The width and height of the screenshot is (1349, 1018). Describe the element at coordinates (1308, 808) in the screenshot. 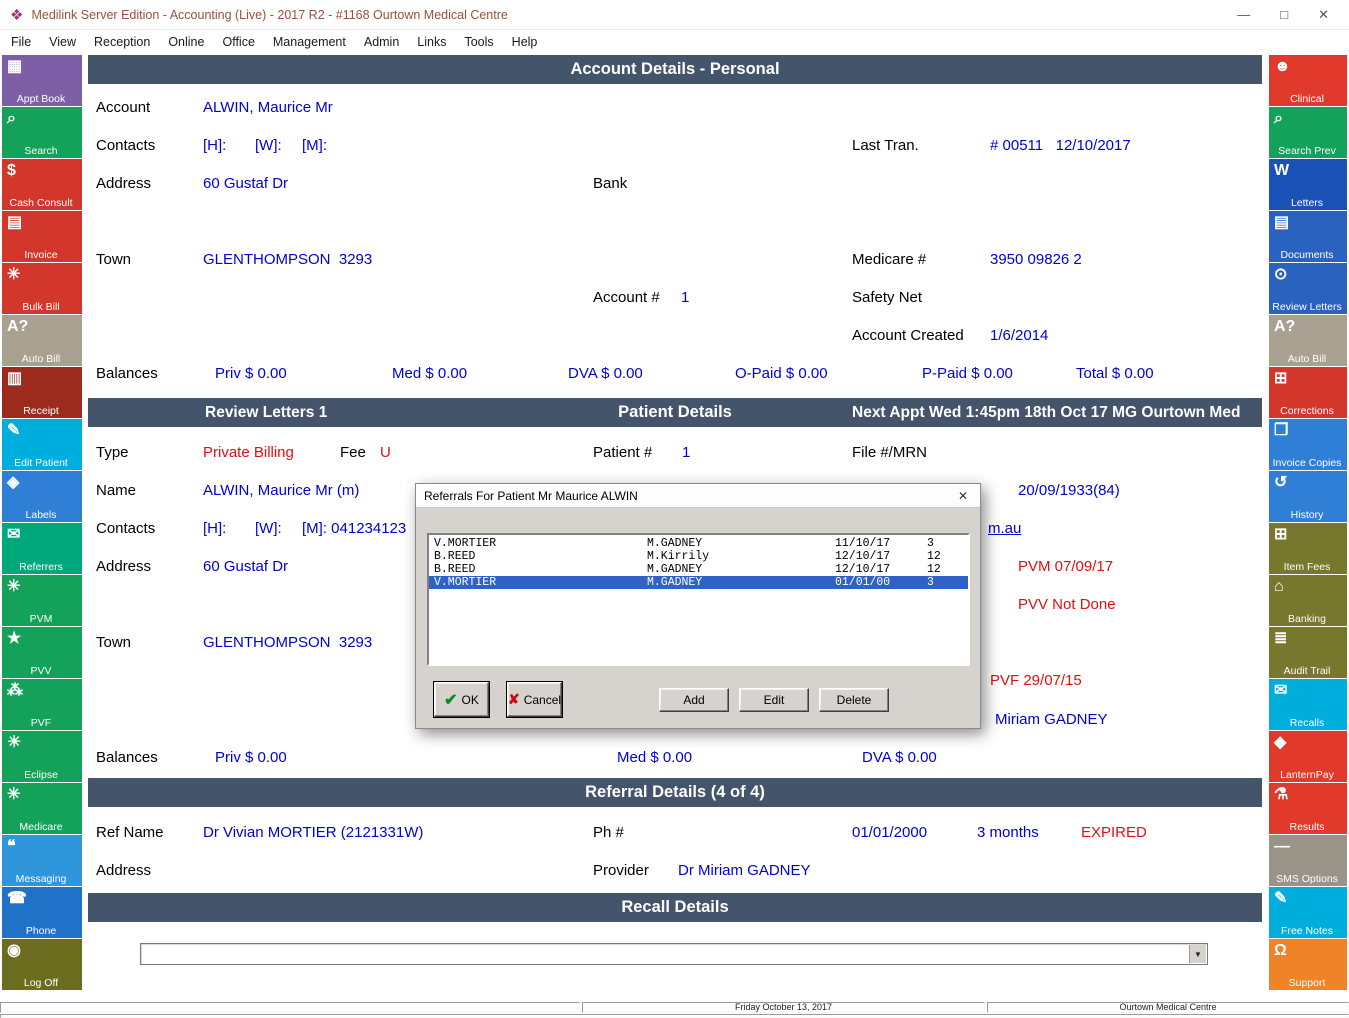

I see `right-results-button: ⚗ Results` at that location.